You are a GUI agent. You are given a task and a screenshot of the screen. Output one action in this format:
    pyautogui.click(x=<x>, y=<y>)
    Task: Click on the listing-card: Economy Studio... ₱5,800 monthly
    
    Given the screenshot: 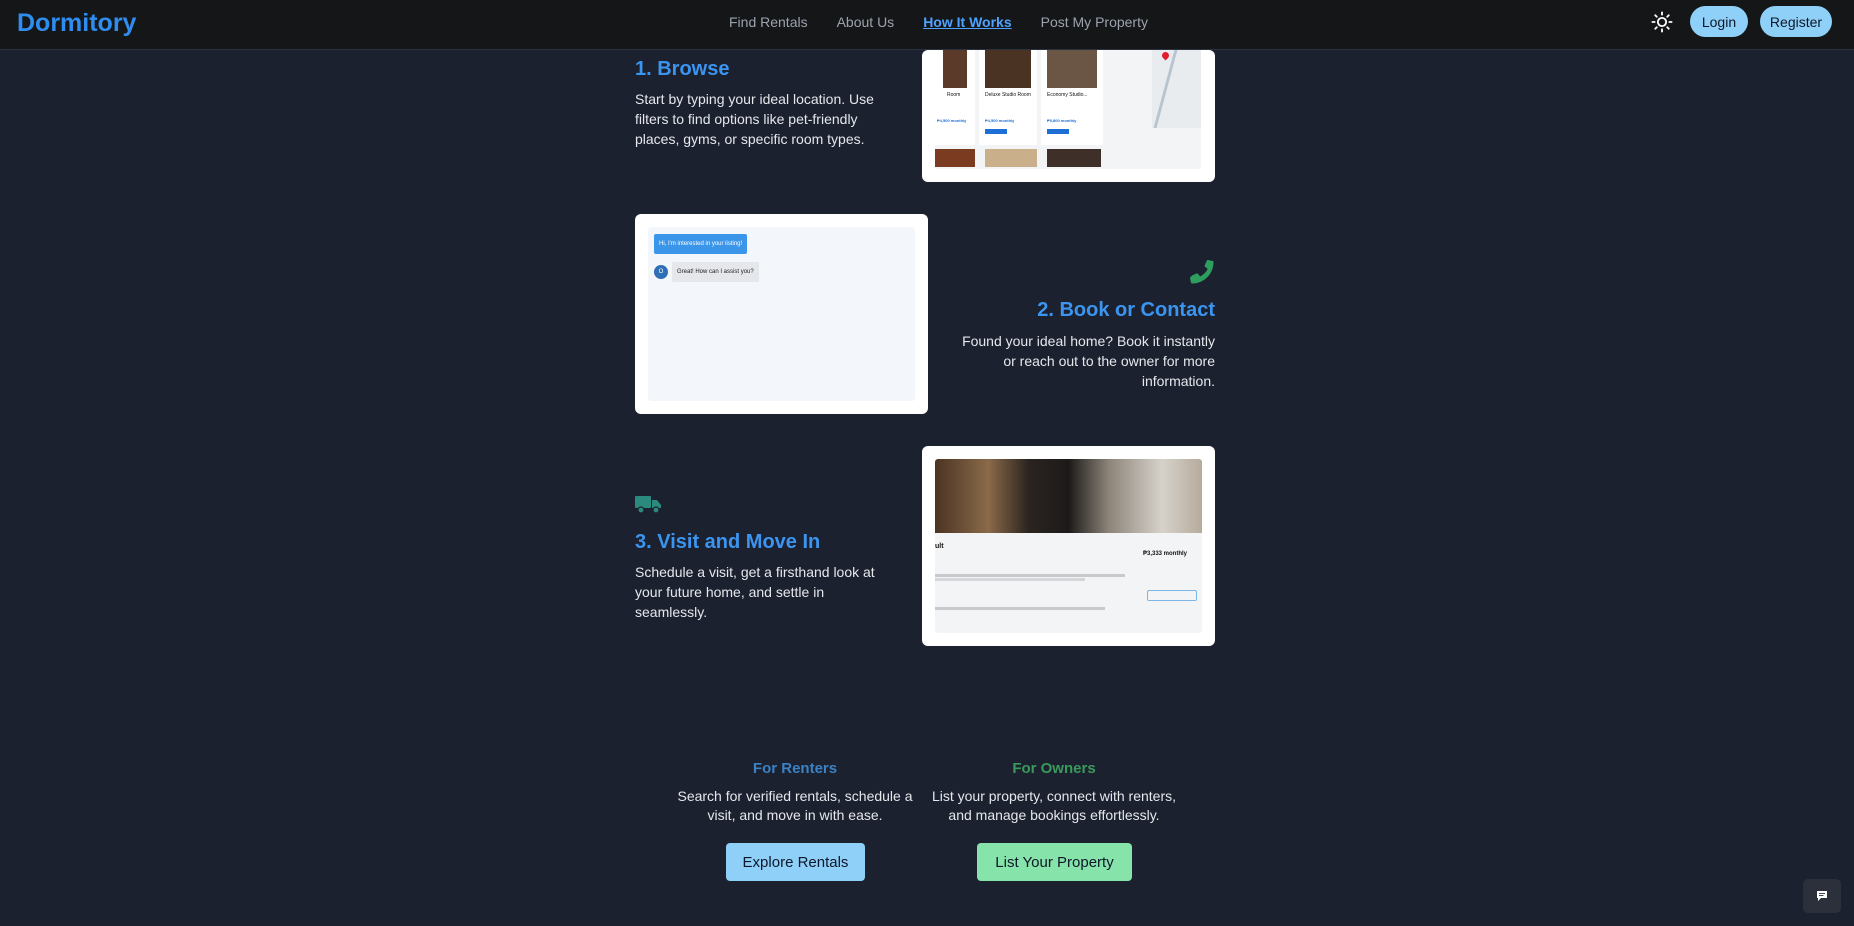 What is the action you would take?
    pyautogui.click(x=1072, y=97)
    